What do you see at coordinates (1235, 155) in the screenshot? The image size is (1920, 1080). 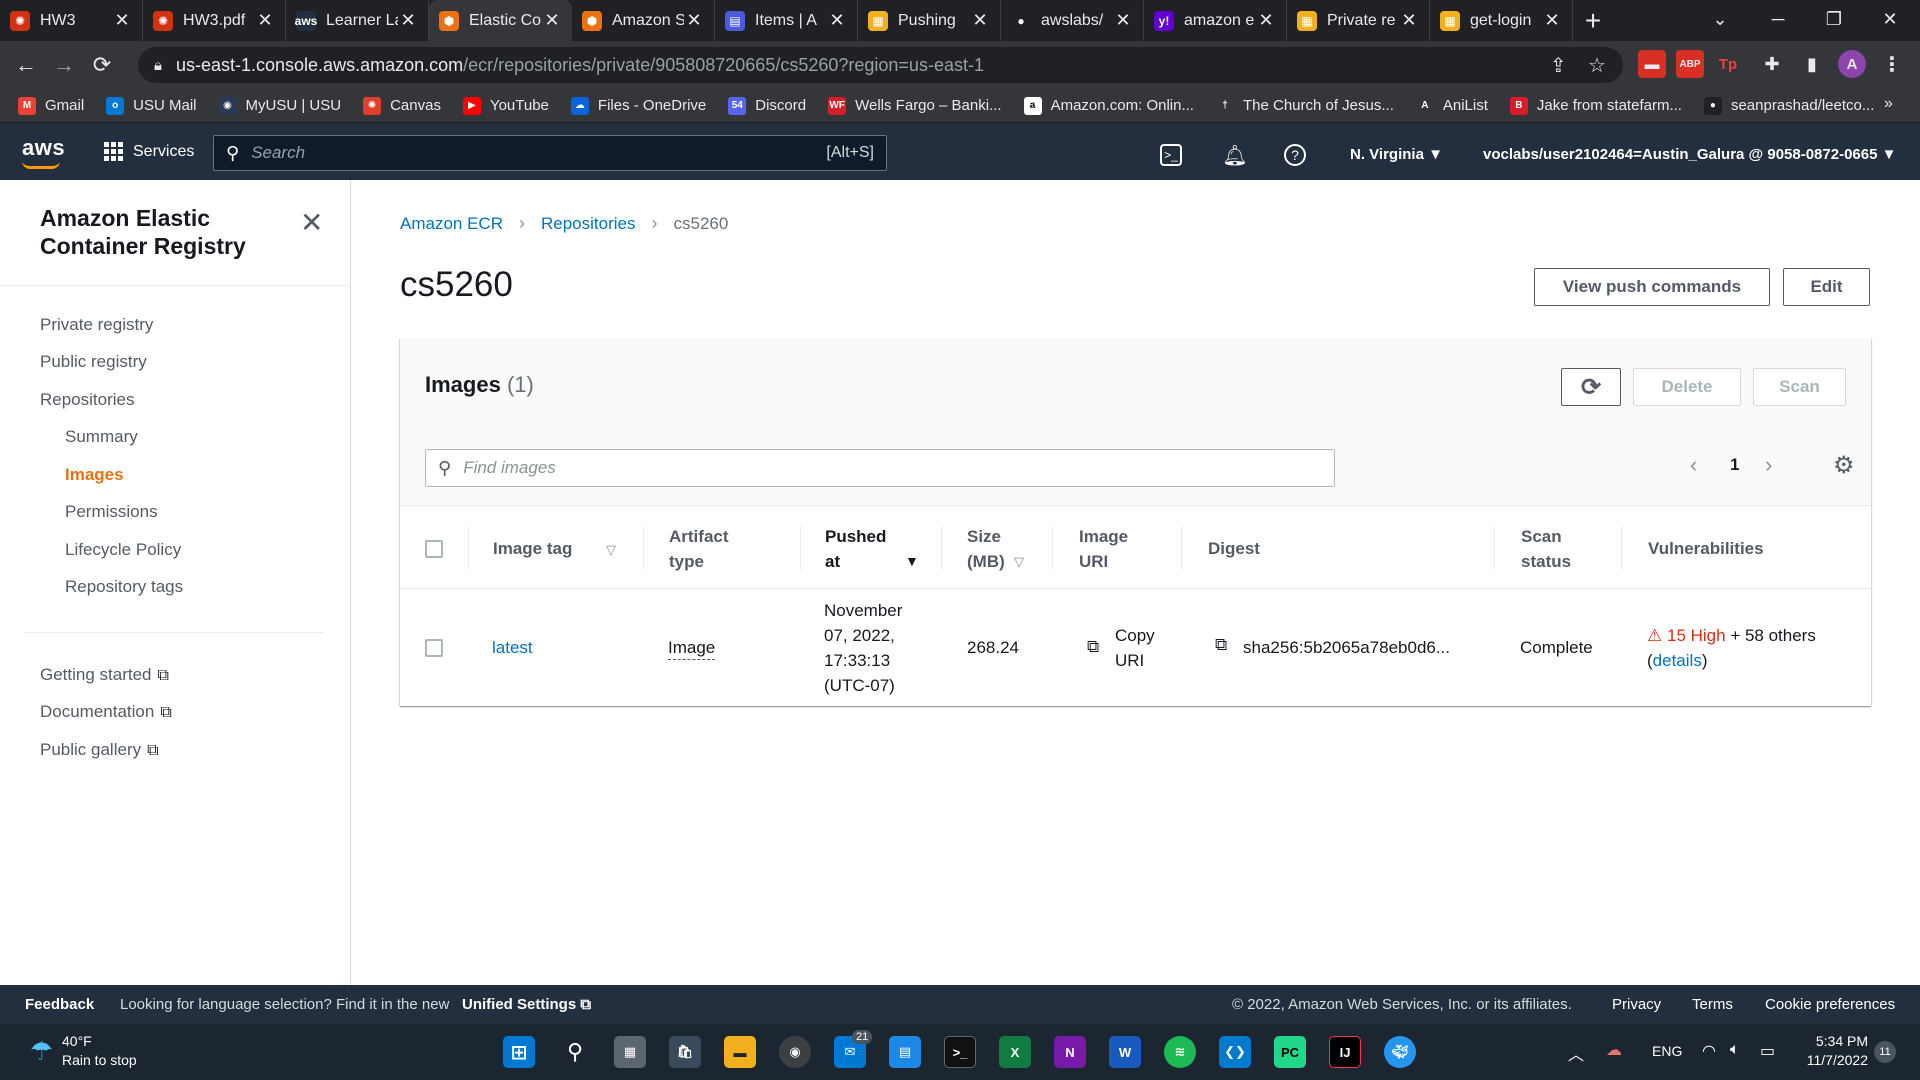 I see `notifications-bell-icon: 🔔︎` at bounding box center [1235, 155].